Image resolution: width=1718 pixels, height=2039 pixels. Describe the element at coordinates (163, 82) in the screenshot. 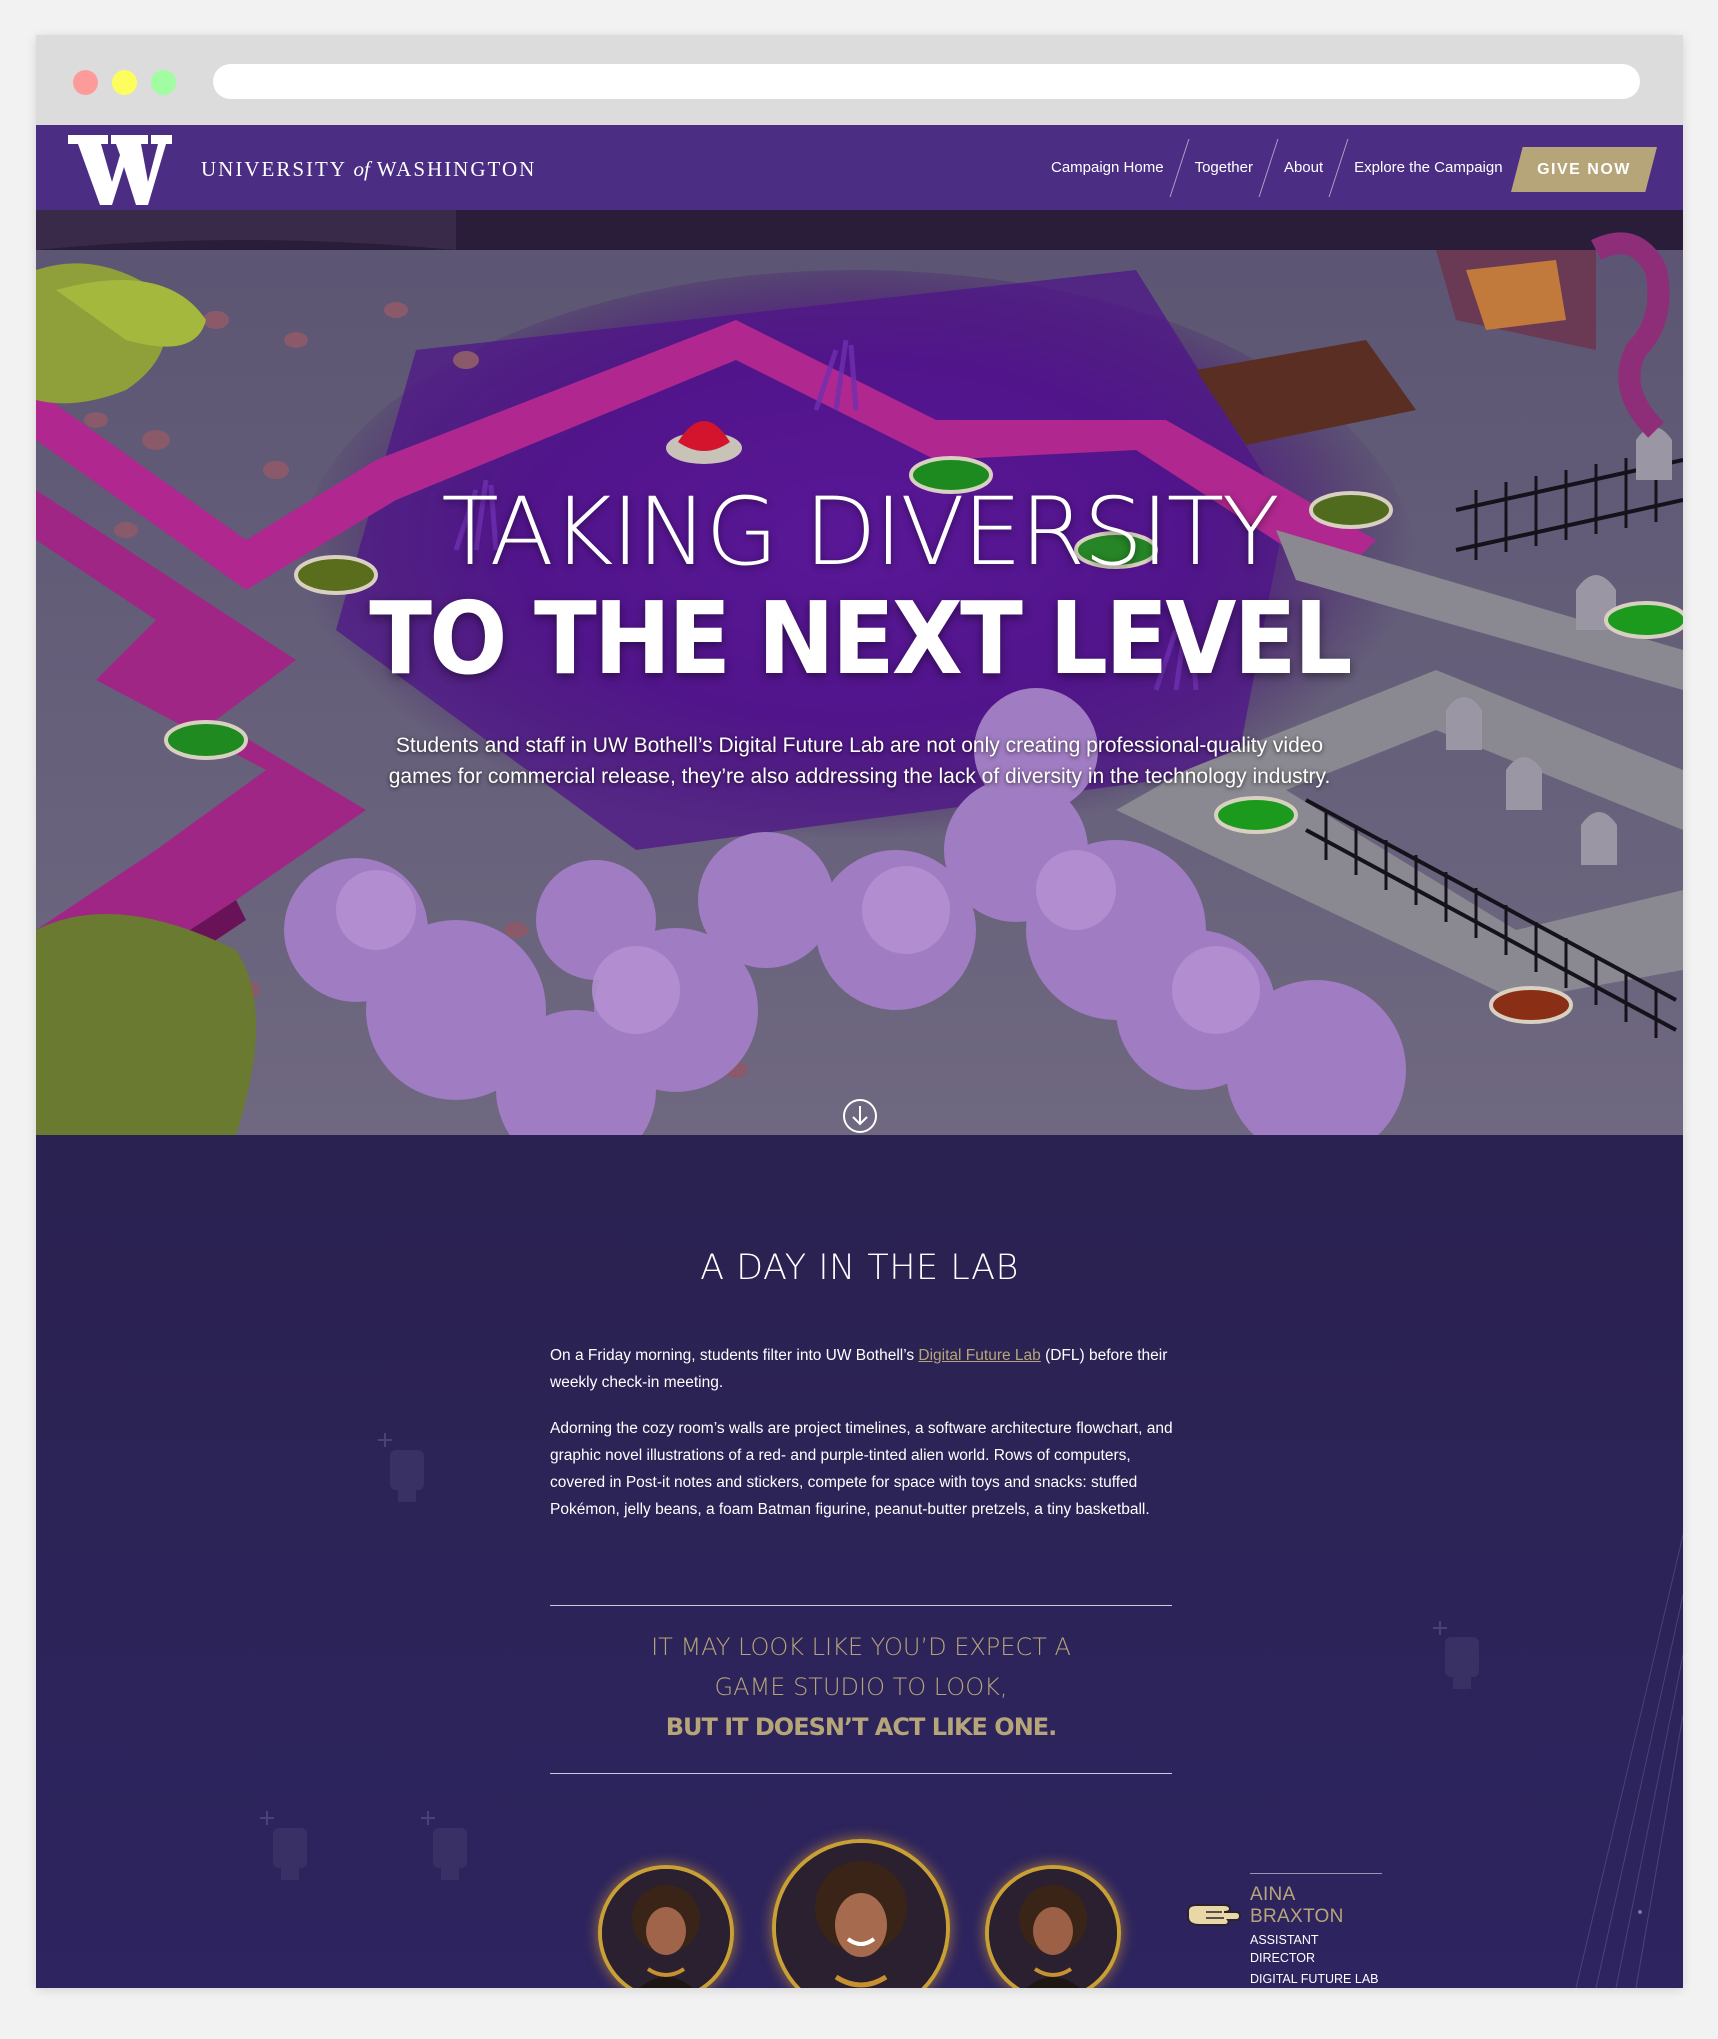

I see `maximize-window-button` at that location.